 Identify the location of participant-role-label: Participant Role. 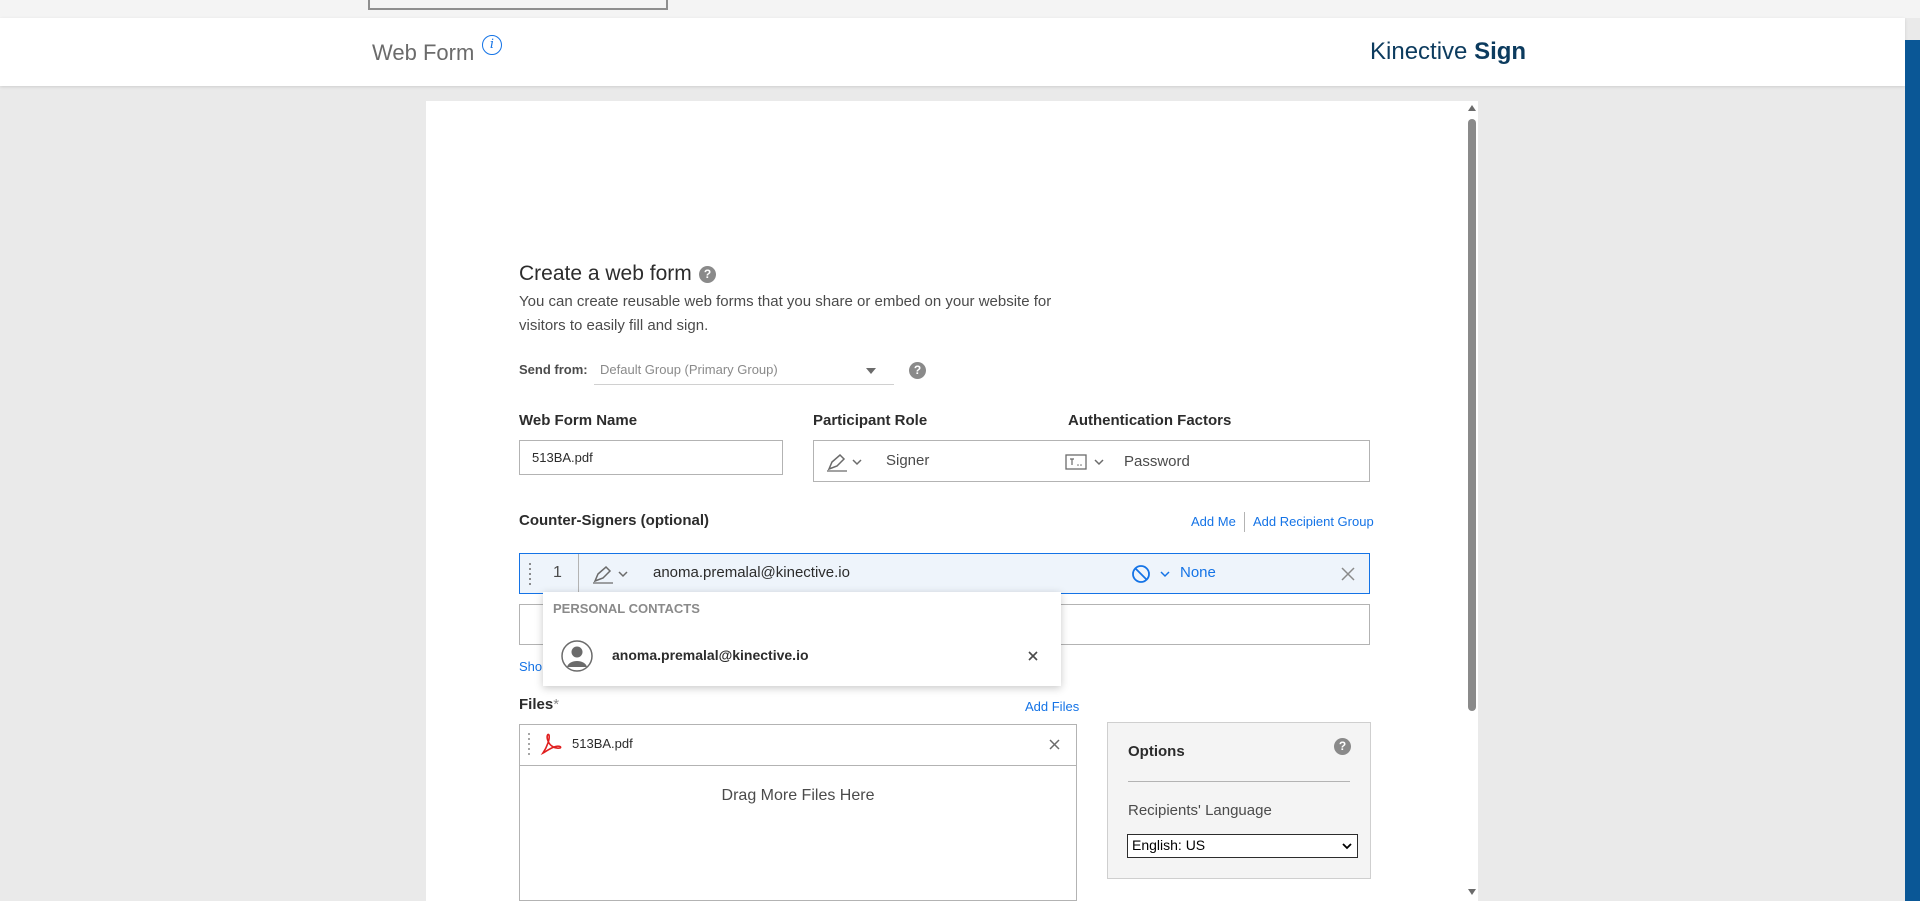
(870, 420).